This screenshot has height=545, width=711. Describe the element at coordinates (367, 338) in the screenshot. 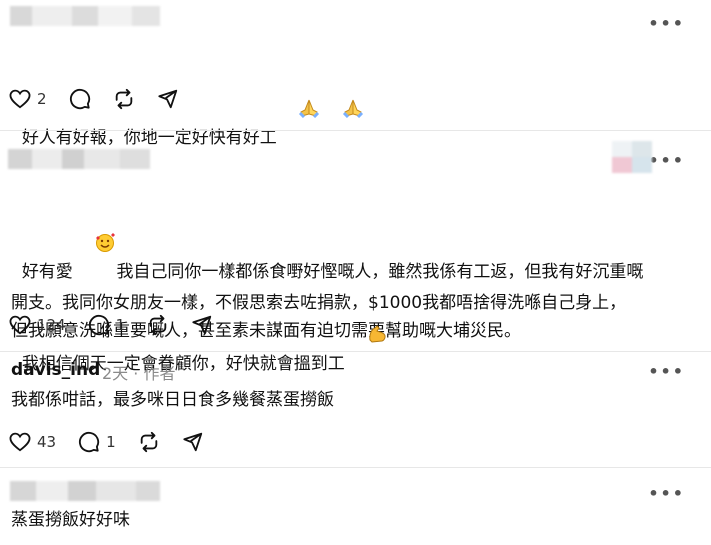

I see `flexed-biceps-icon` at that location.